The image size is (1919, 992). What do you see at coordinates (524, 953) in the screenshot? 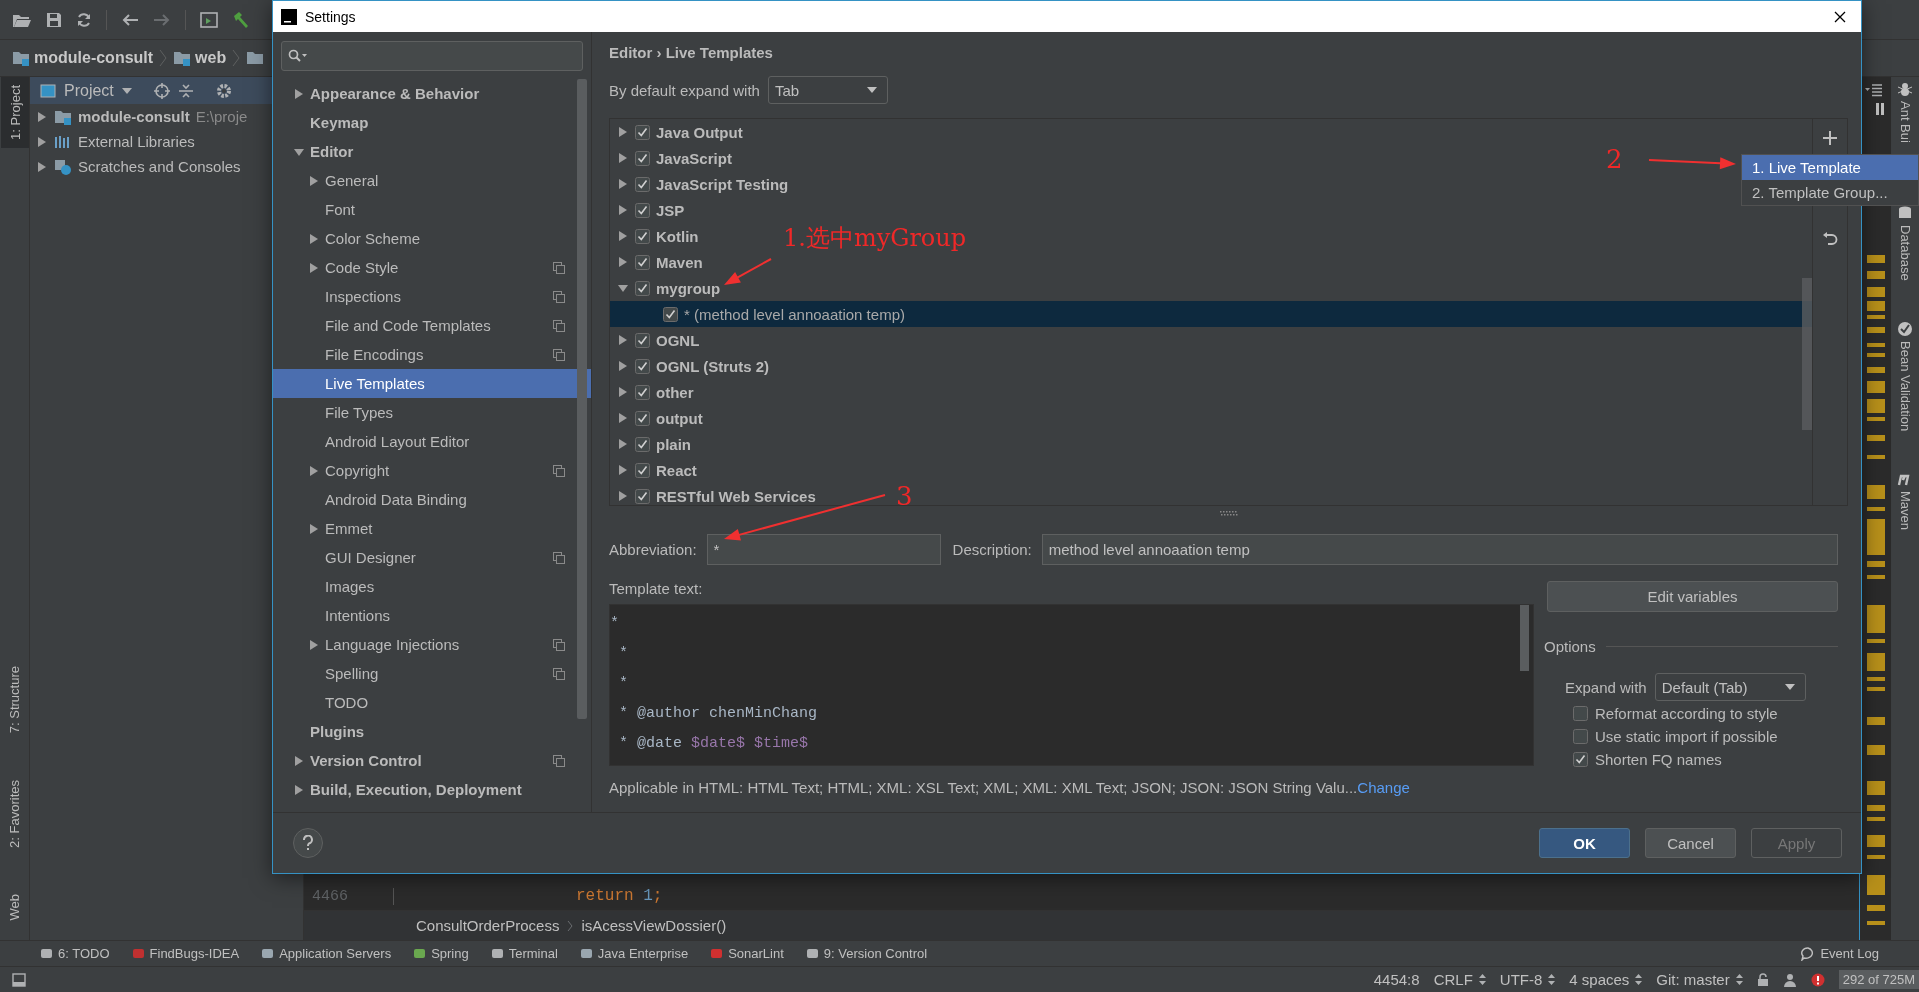
I see `tool-window-button: Terminal` at bounding box center [524, 953].